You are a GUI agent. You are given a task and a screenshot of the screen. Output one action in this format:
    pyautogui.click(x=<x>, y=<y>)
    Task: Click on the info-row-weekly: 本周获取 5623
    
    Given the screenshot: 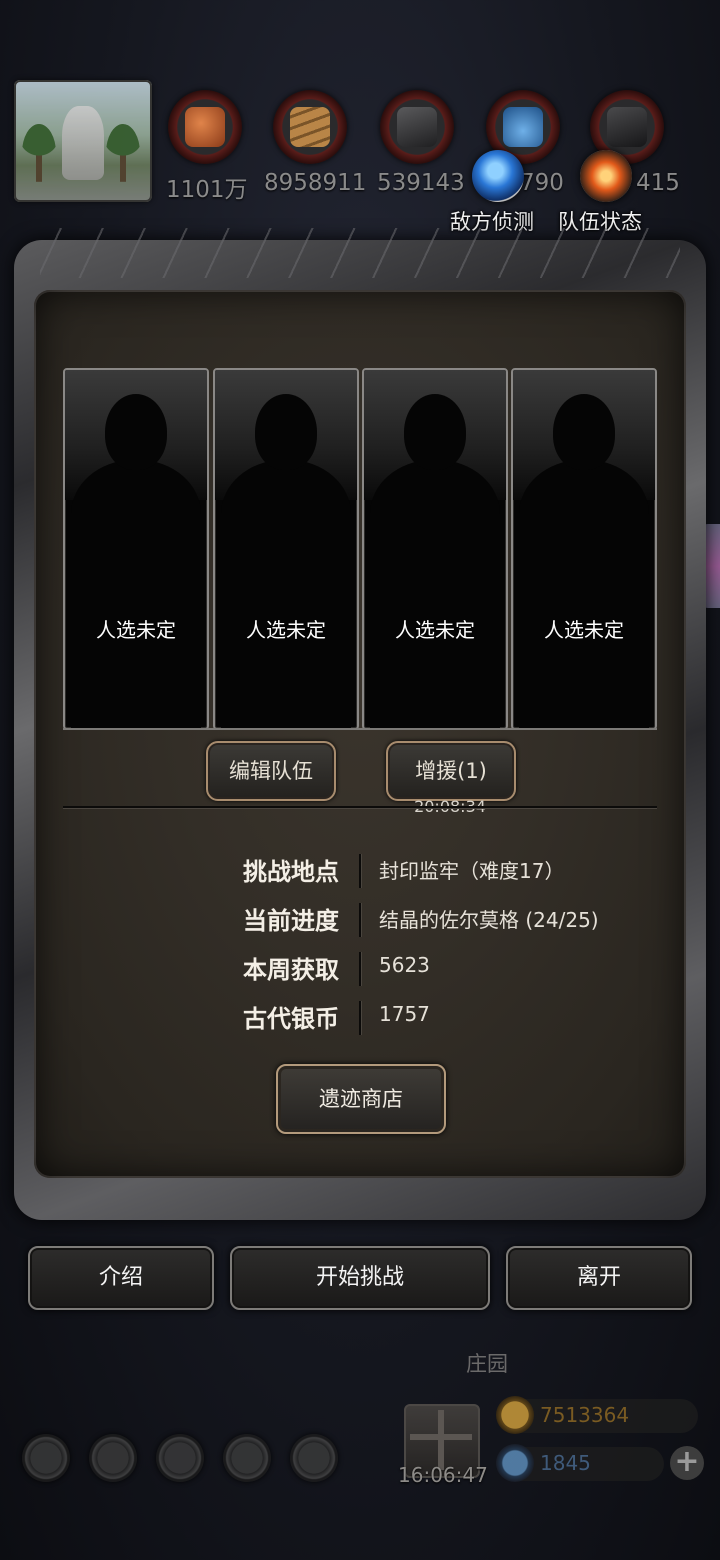 What is the action you would take?
    pyautogui.click(x=360, y=970)
    